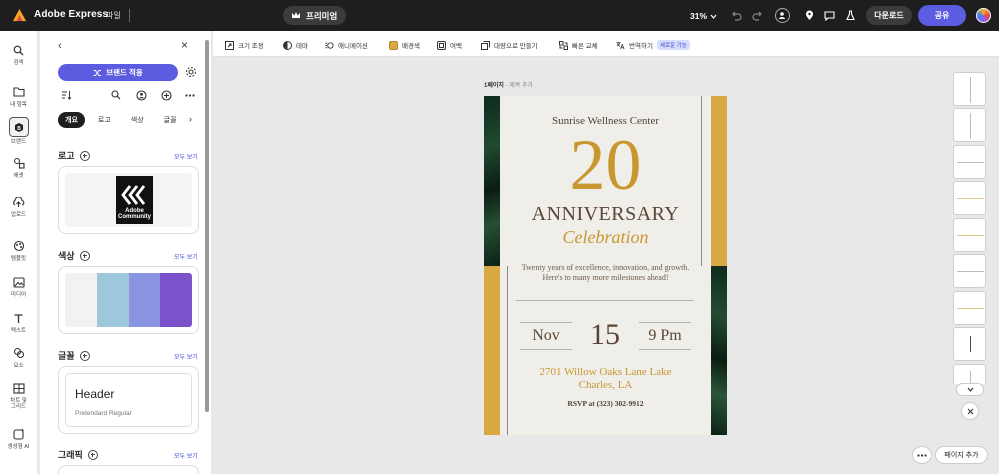  Describe the element at coordinates (18, 54) in the screenshot. I see `rail-item-search: 검색` at that location.